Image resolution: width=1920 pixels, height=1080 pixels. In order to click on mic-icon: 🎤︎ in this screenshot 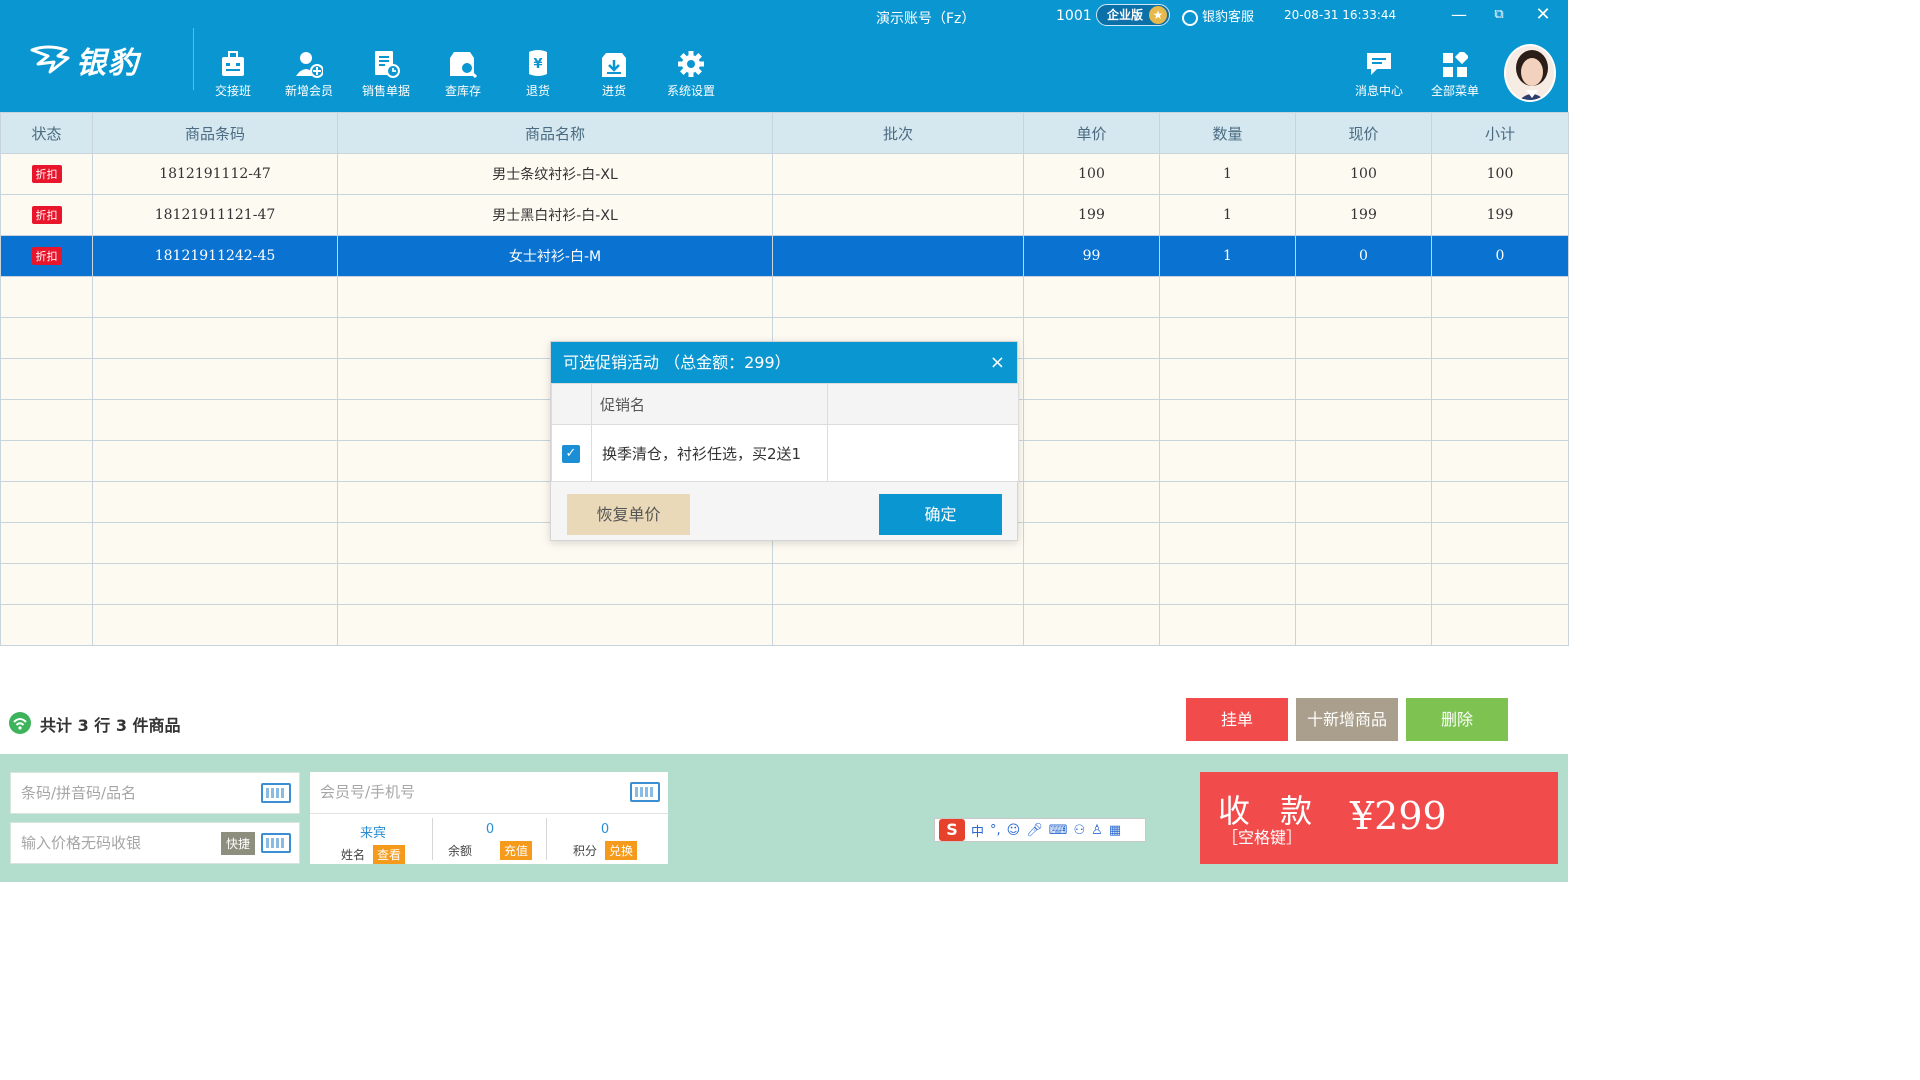, I will do `click(1034, 830)`.